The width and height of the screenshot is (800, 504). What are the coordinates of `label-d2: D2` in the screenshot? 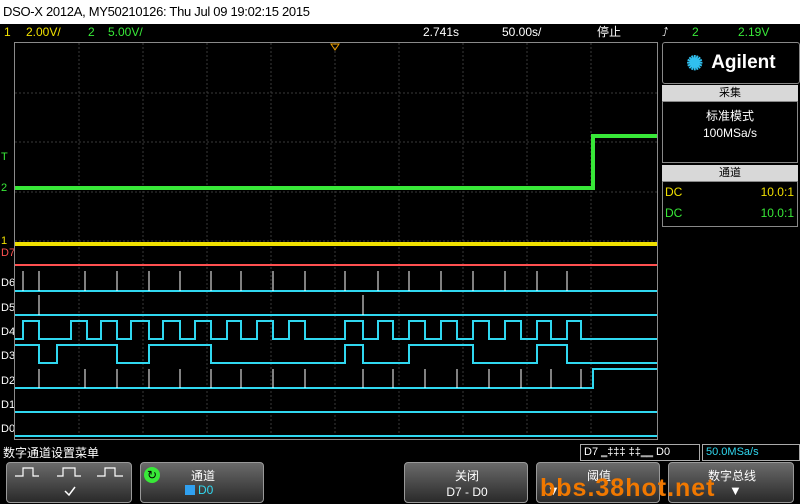 It's located at (8, 381).